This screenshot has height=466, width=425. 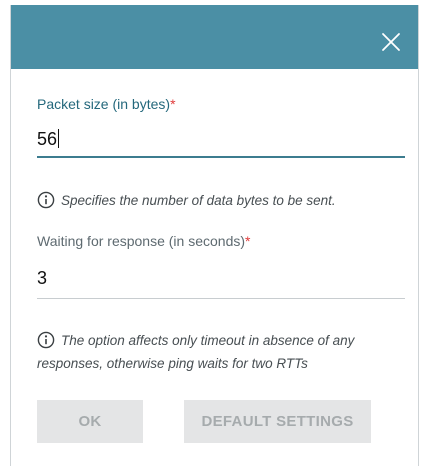 I want to click on packet-size-label: Packet size (in bytes)*, so click(x=106, y=104).